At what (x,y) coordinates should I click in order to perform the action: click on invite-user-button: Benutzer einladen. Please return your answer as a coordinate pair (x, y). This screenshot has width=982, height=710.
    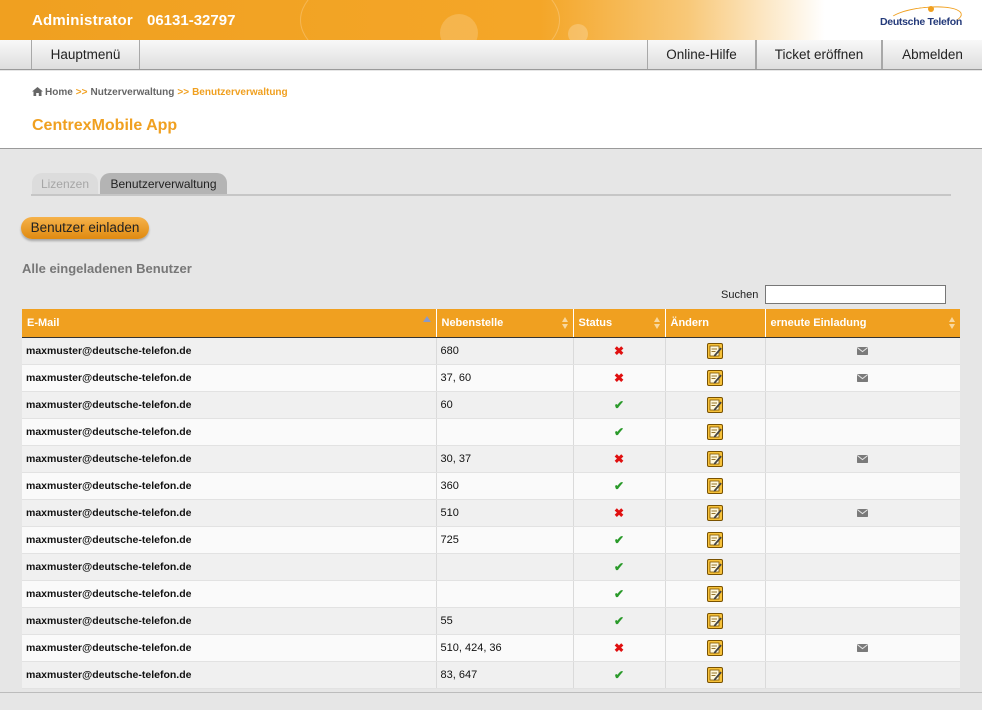
    Looking at the image, I should click on (85, 228).